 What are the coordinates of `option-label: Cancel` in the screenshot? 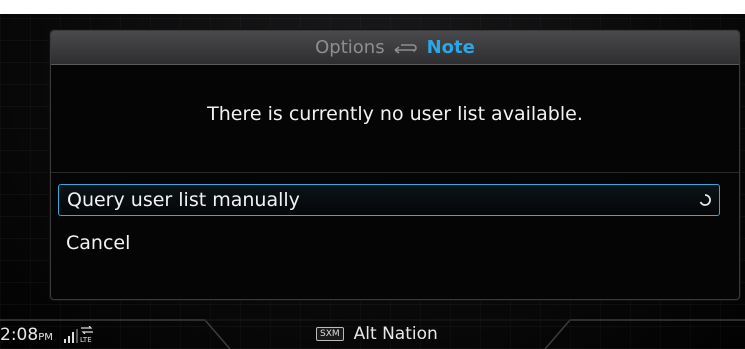 It's located at (98, 243).